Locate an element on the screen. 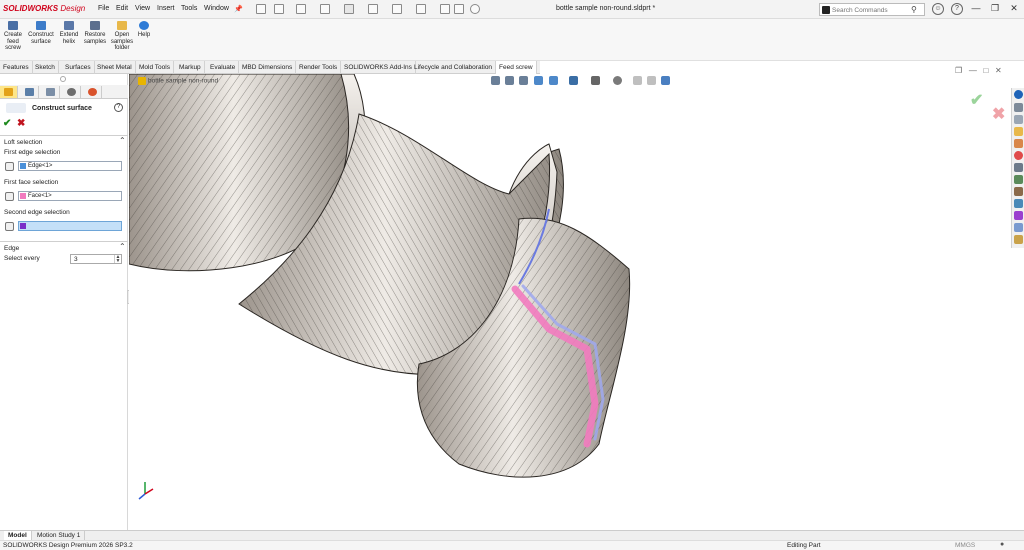 Image resolution: width=1024 pixels, height=550 pixels. tab-feature-tree is located at coordinates (30, 92).